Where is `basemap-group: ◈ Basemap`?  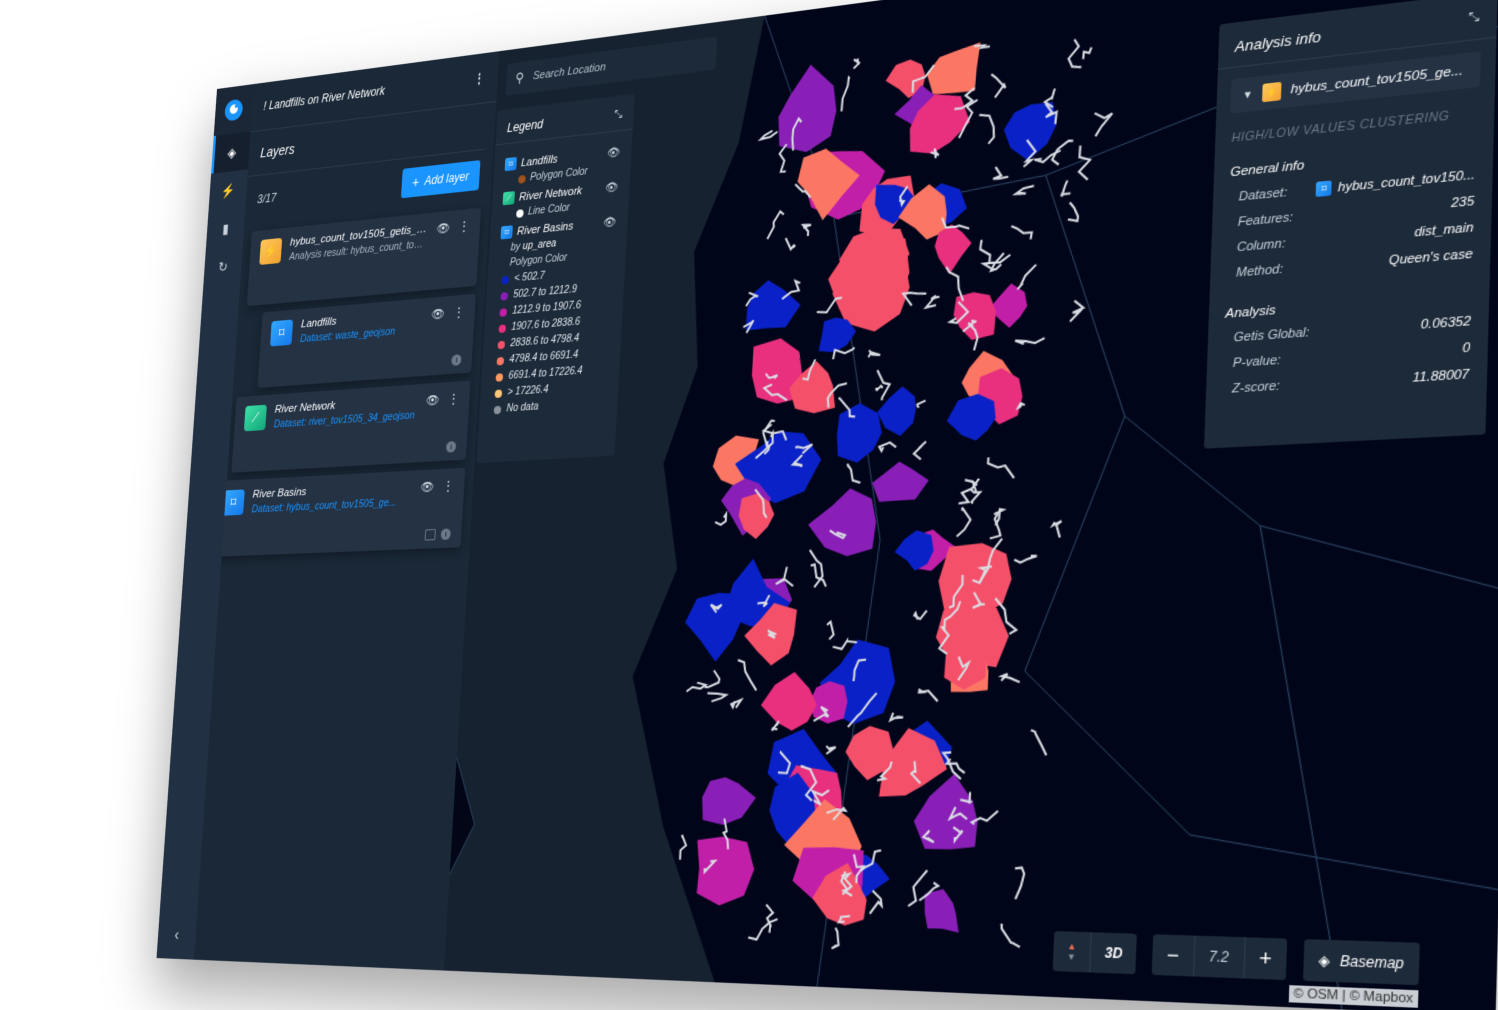 basemap-group: ◈ Basemap is located at coordinates (1361, 962).